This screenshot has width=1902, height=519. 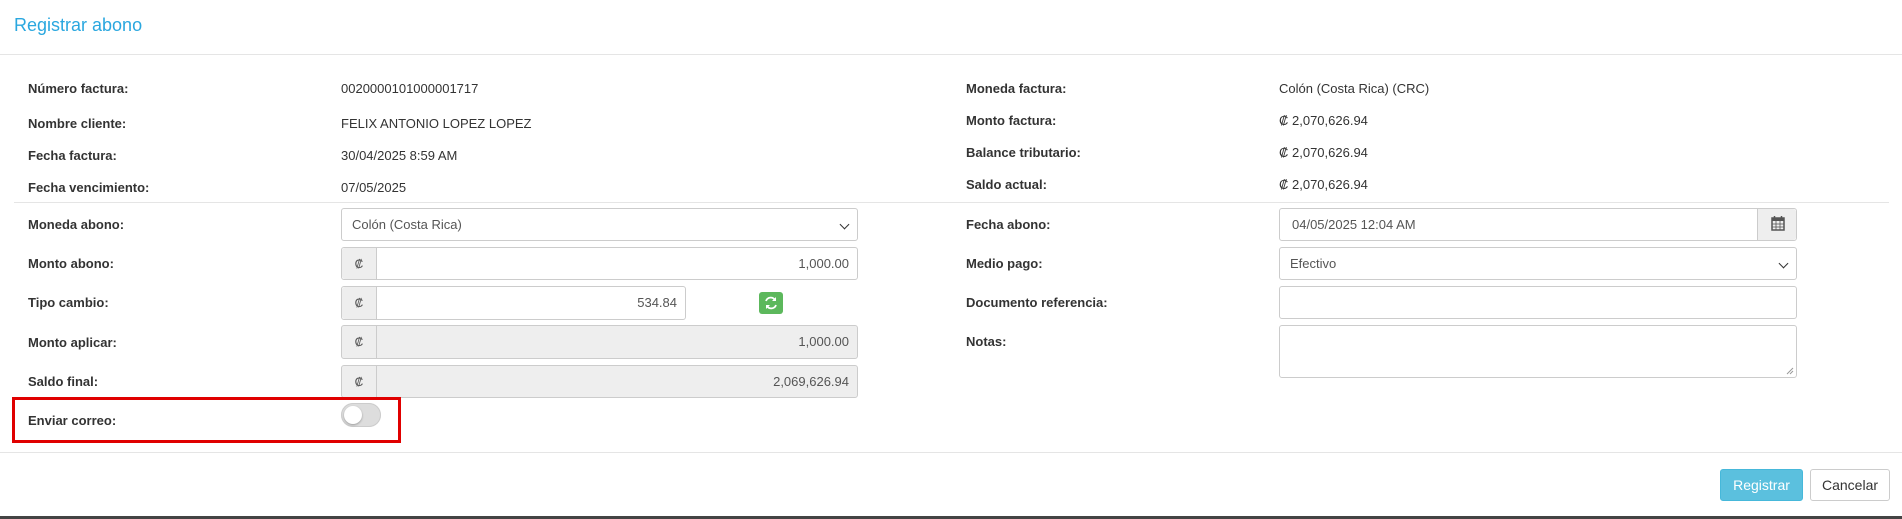 I want to click on modal-header: Registrar abono, so click(x=951, y=27).